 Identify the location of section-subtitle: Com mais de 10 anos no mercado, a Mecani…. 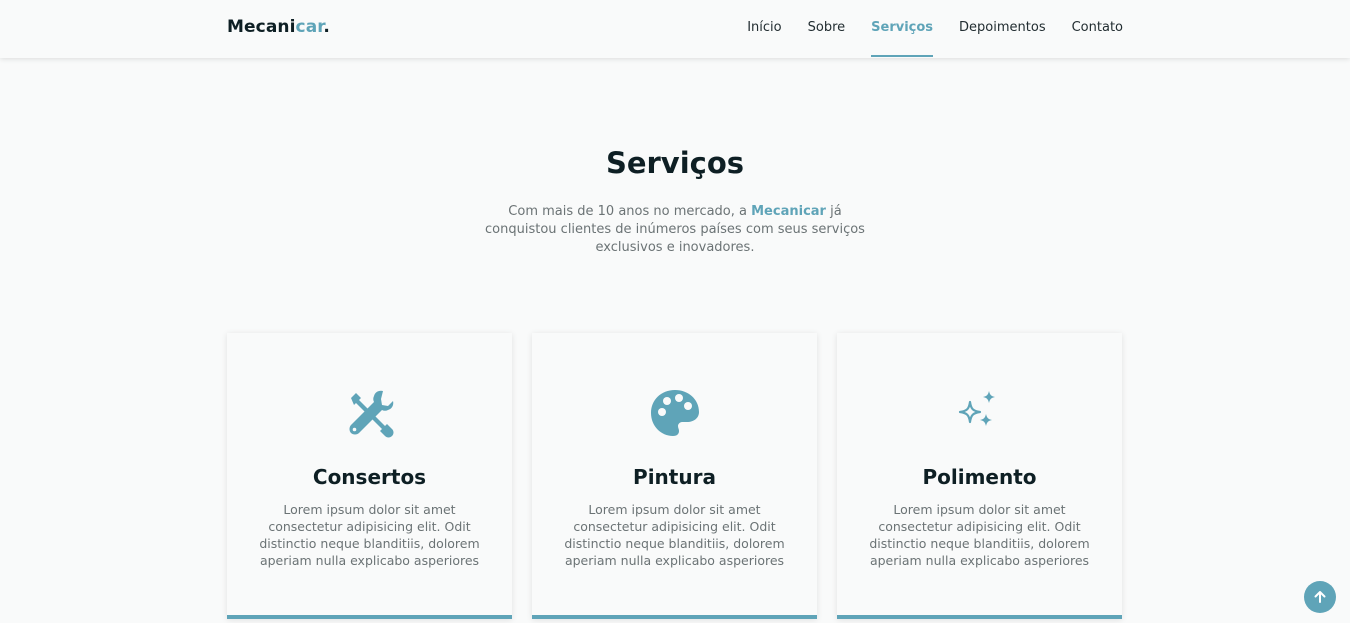
(675, 230).